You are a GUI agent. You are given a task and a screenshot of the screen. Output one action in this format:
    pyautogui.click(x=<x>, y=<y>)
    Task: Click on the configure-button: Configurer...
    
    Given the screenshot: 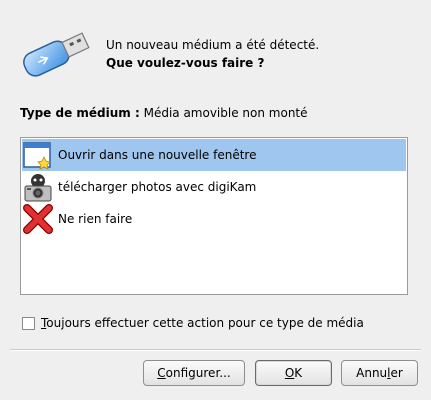 What is the action you would take?
    pyautogui.click(x=194, y=373)
    